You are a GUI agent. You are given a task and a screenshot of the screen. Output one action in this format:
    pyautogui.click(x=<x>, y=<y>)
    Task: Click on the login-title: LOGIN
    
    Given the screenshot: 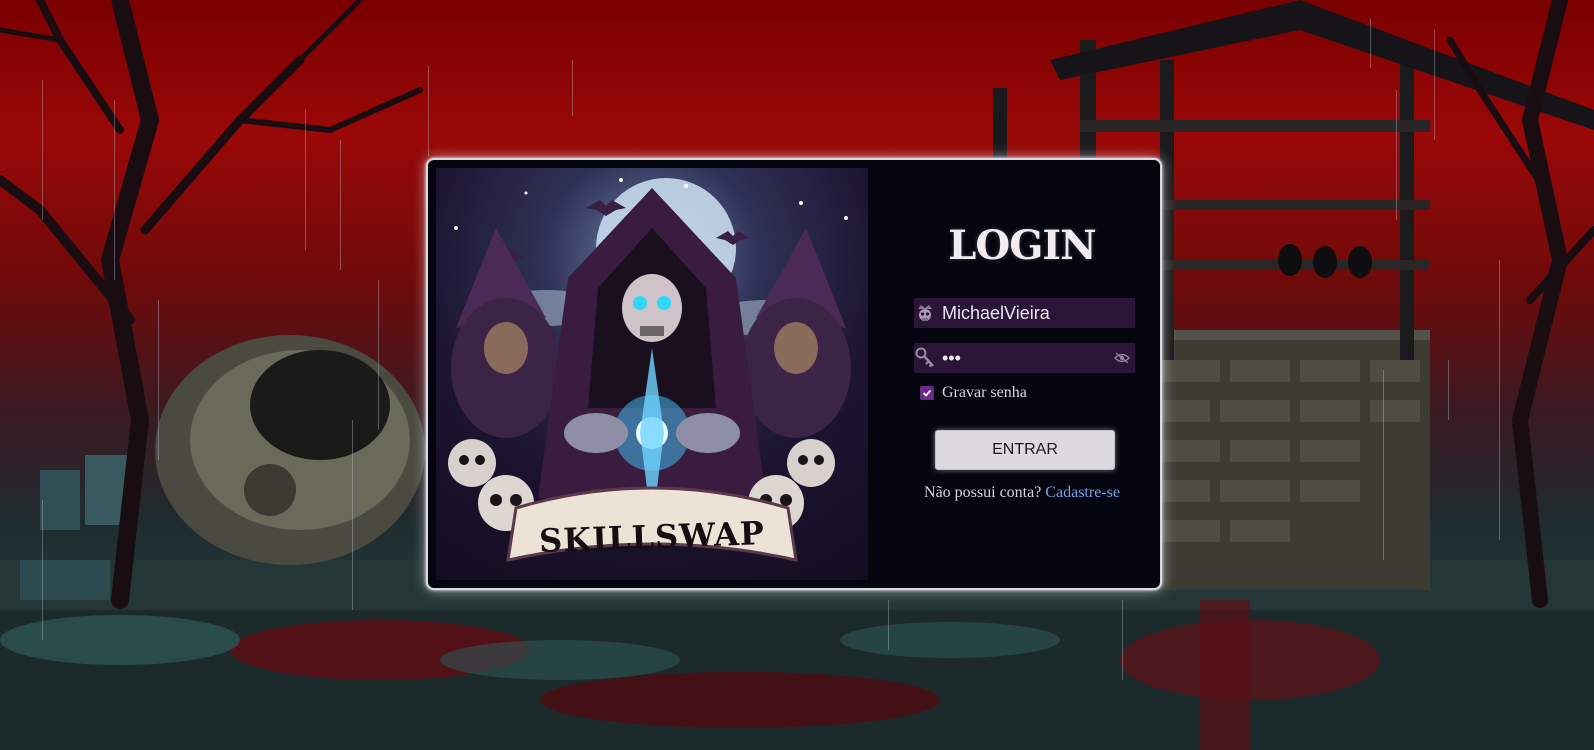 What is the action you would take?
    pyautogui.click(x=1022, y=245)
    